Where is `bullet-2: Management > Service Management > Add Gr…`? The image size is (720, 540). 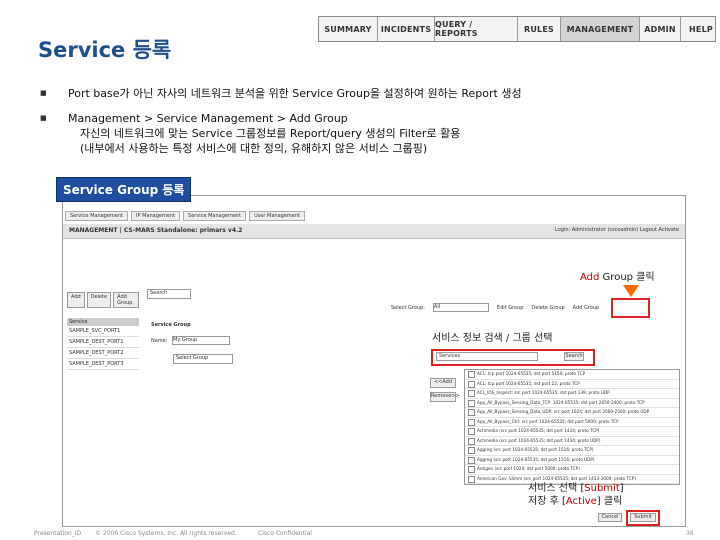
bullet-2: Management > Service Management > Add Gr… is located at coordinates (281, 118).